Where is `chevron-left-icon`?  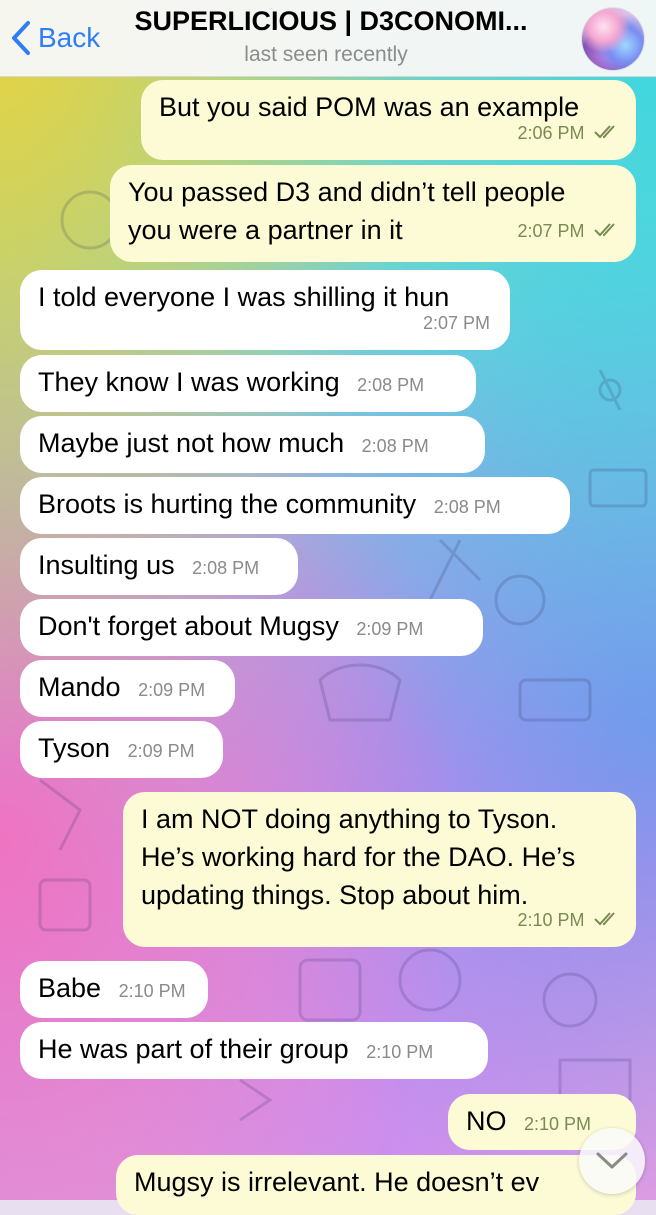
chevron-left-icon is located at coordinates (21, 38).